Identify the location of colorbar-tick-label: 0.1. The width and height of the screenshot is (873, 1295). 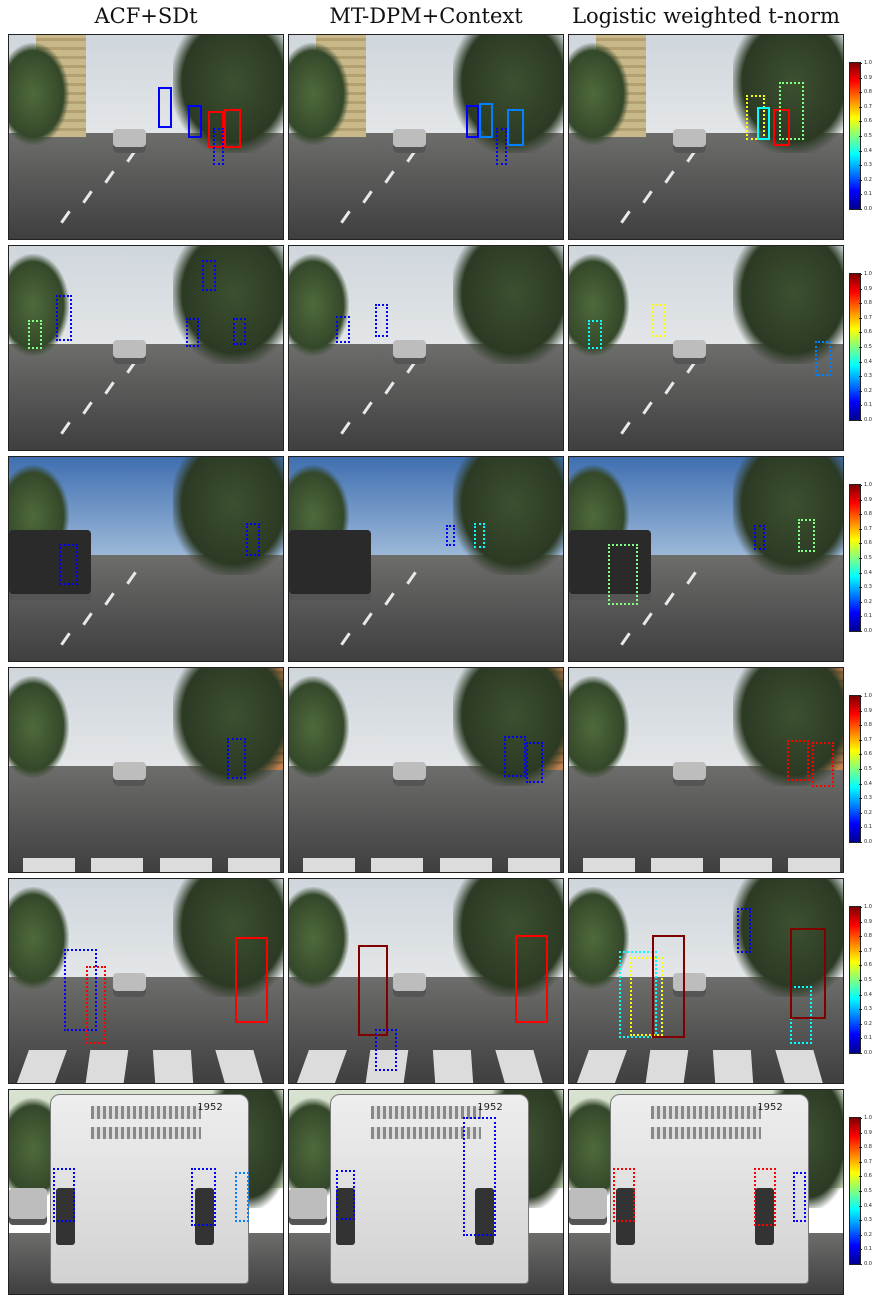
(868, 1038).